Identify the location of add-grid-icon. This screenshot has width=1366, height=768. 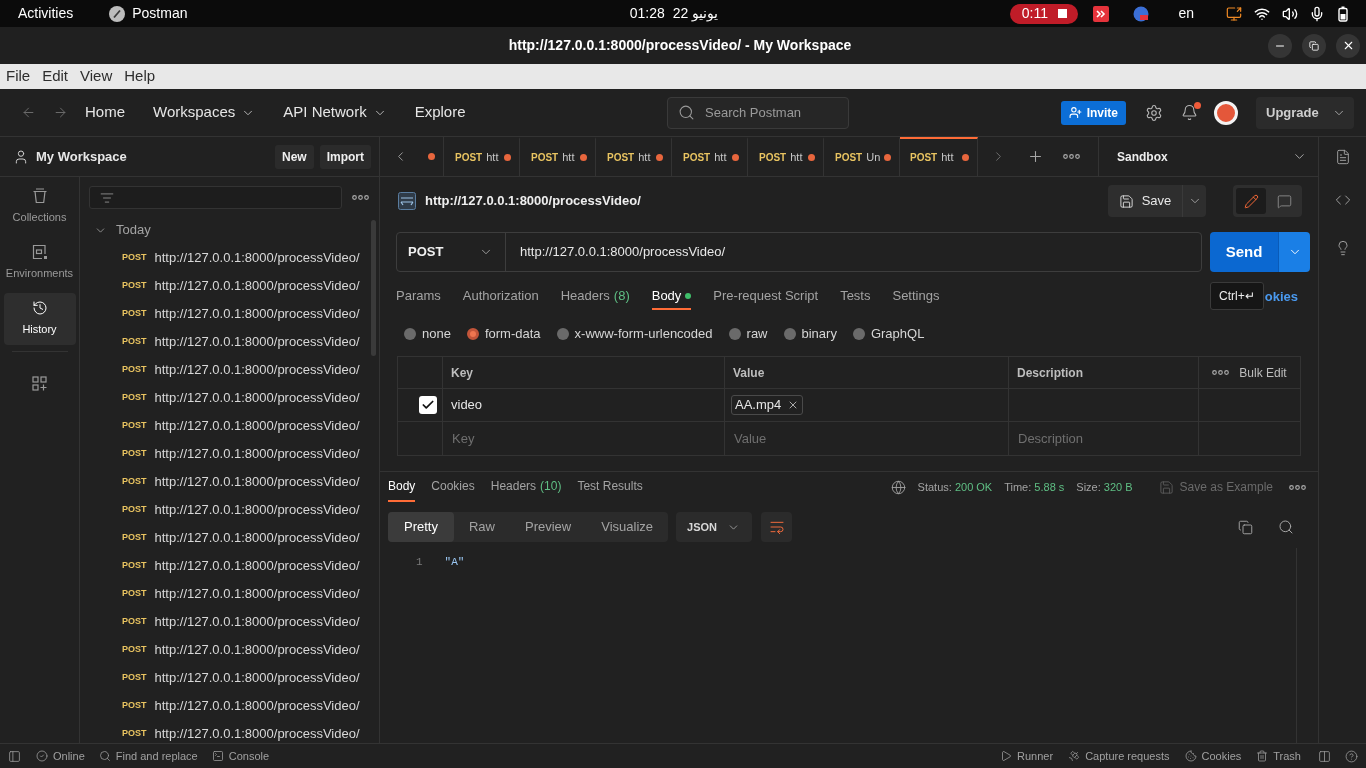
(39, 383).